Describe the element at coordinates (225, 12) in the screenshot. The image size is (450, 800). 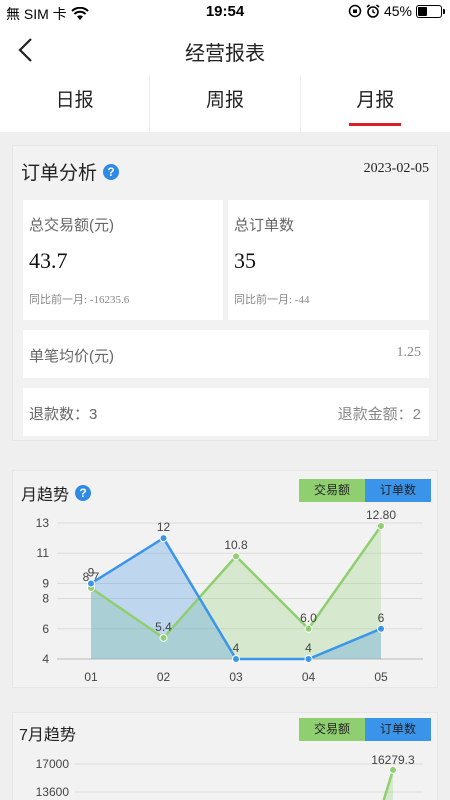
I see `status-bar: 無 SIM 卡 19:54 45%` at that location.